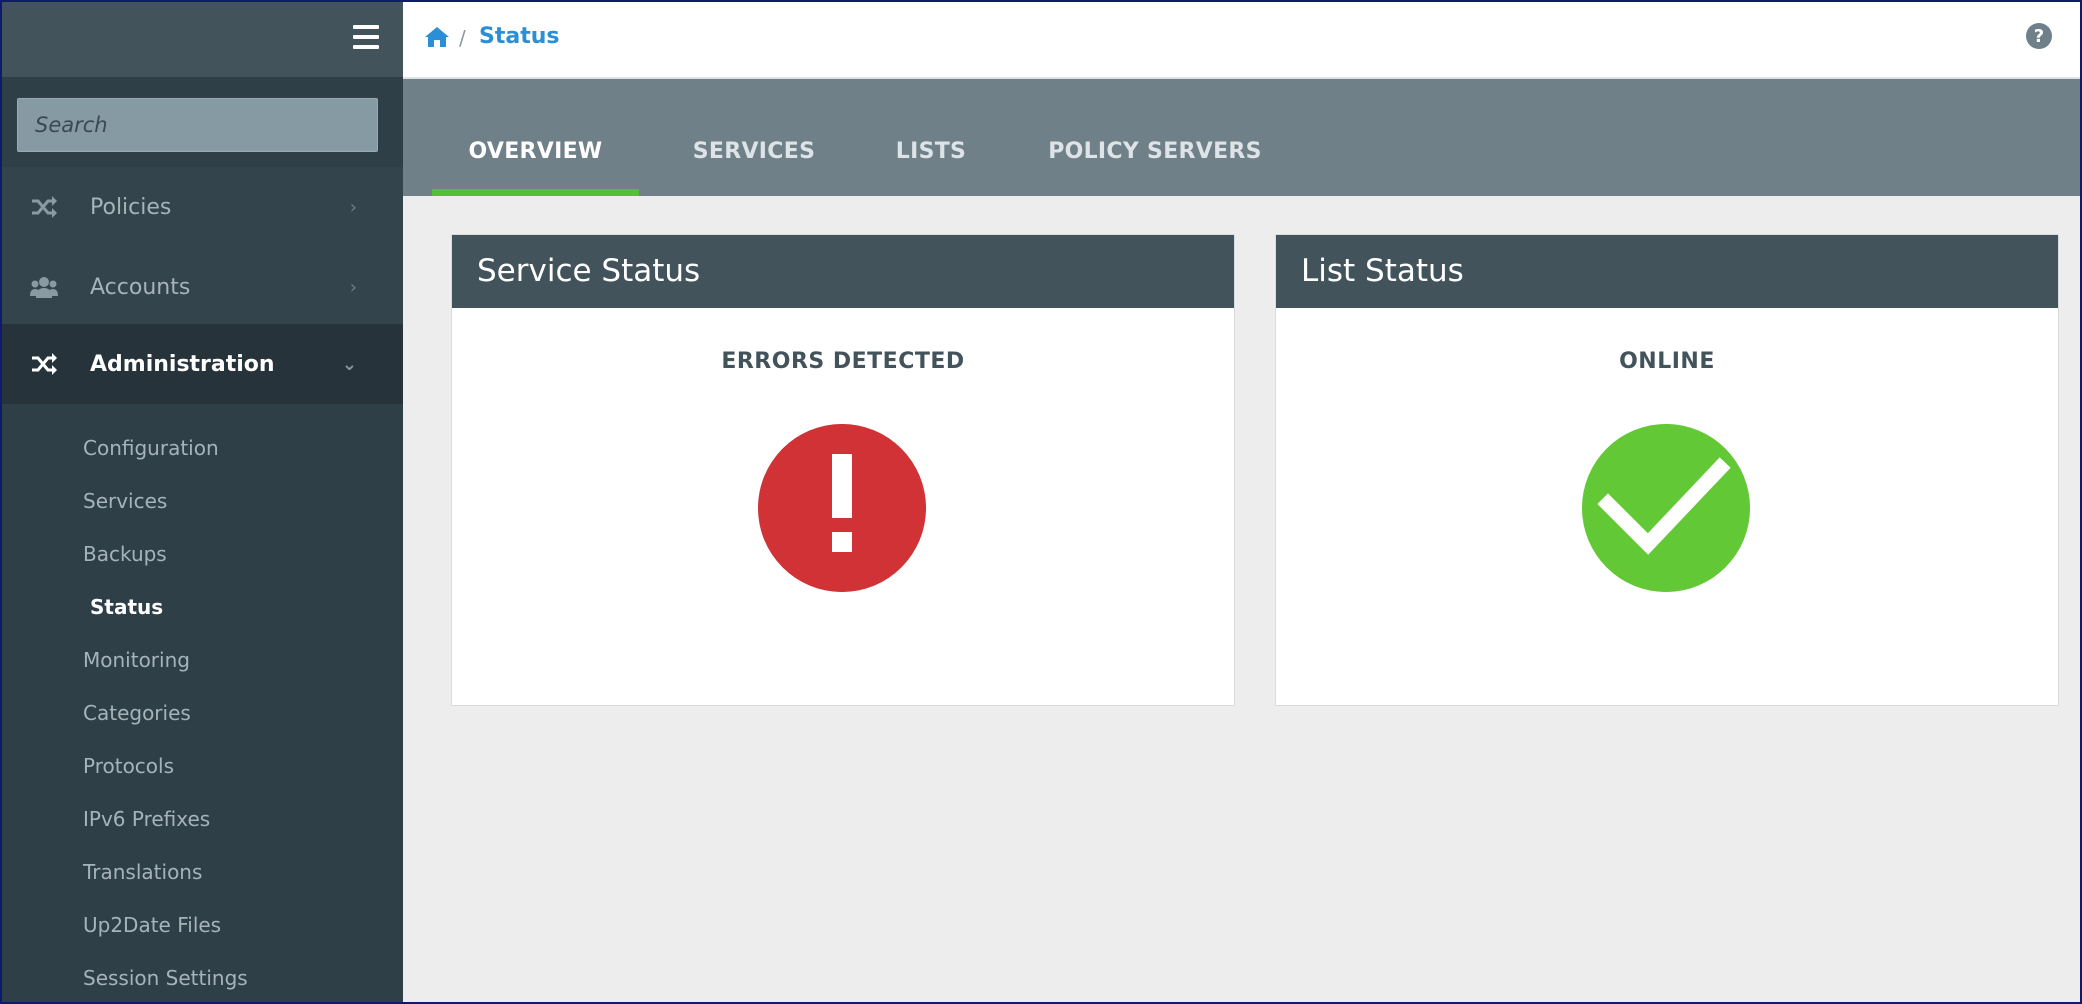 The image size is (2082, 1004). Describe the element at coordinates (1241, 137) in the screenshot. I see `tab-bar: OVERVIEW SERVICES LISTS POLICY SERVERS` at that location.